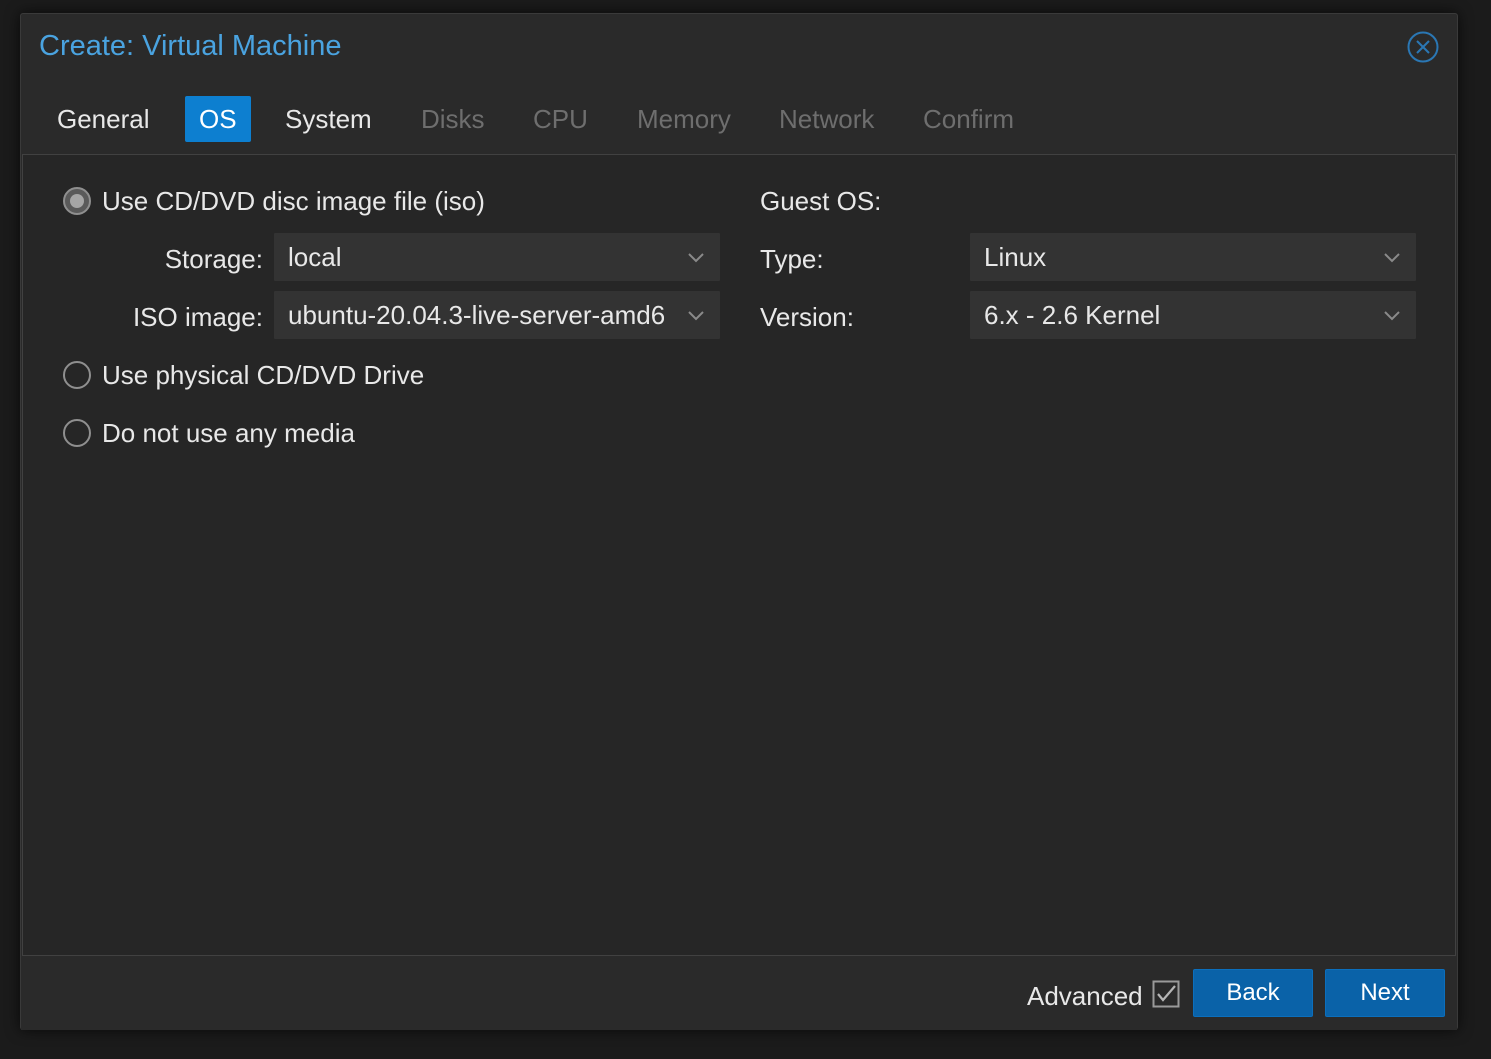 This screenshot has width=1491, height=1059. What do you see at coordinates (827, 119) in the screenshot?
I see `tab-network: Network` at bounding box center [827, 119].